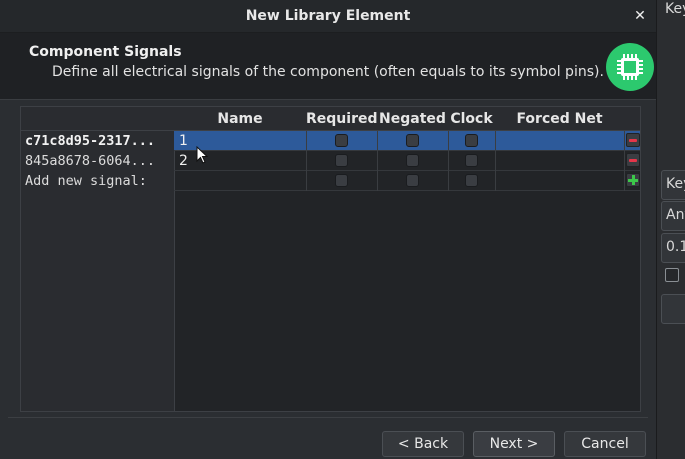 This screenshot has width=685, height=459. I want to click on column-header-forced-net: Forced Net, so click(560, 119).